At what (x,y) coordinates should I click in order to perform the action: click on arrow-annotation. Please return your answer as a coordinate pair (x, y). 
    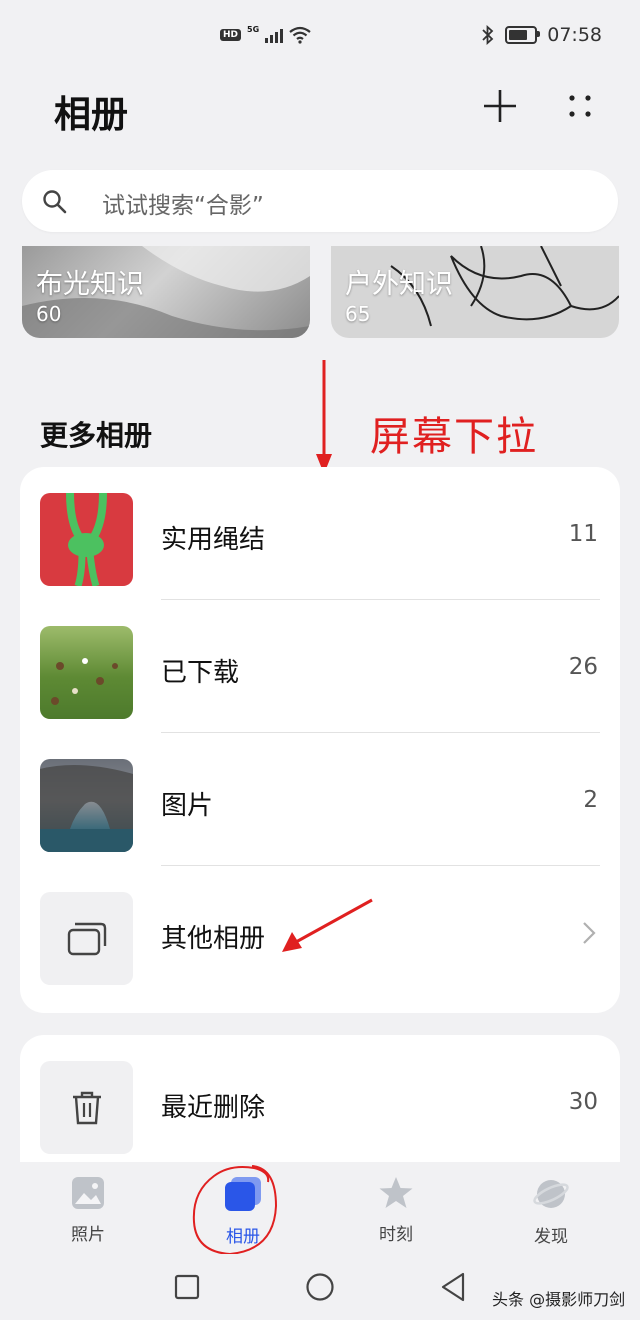
    Looking at the image, I should click on (327, 925).